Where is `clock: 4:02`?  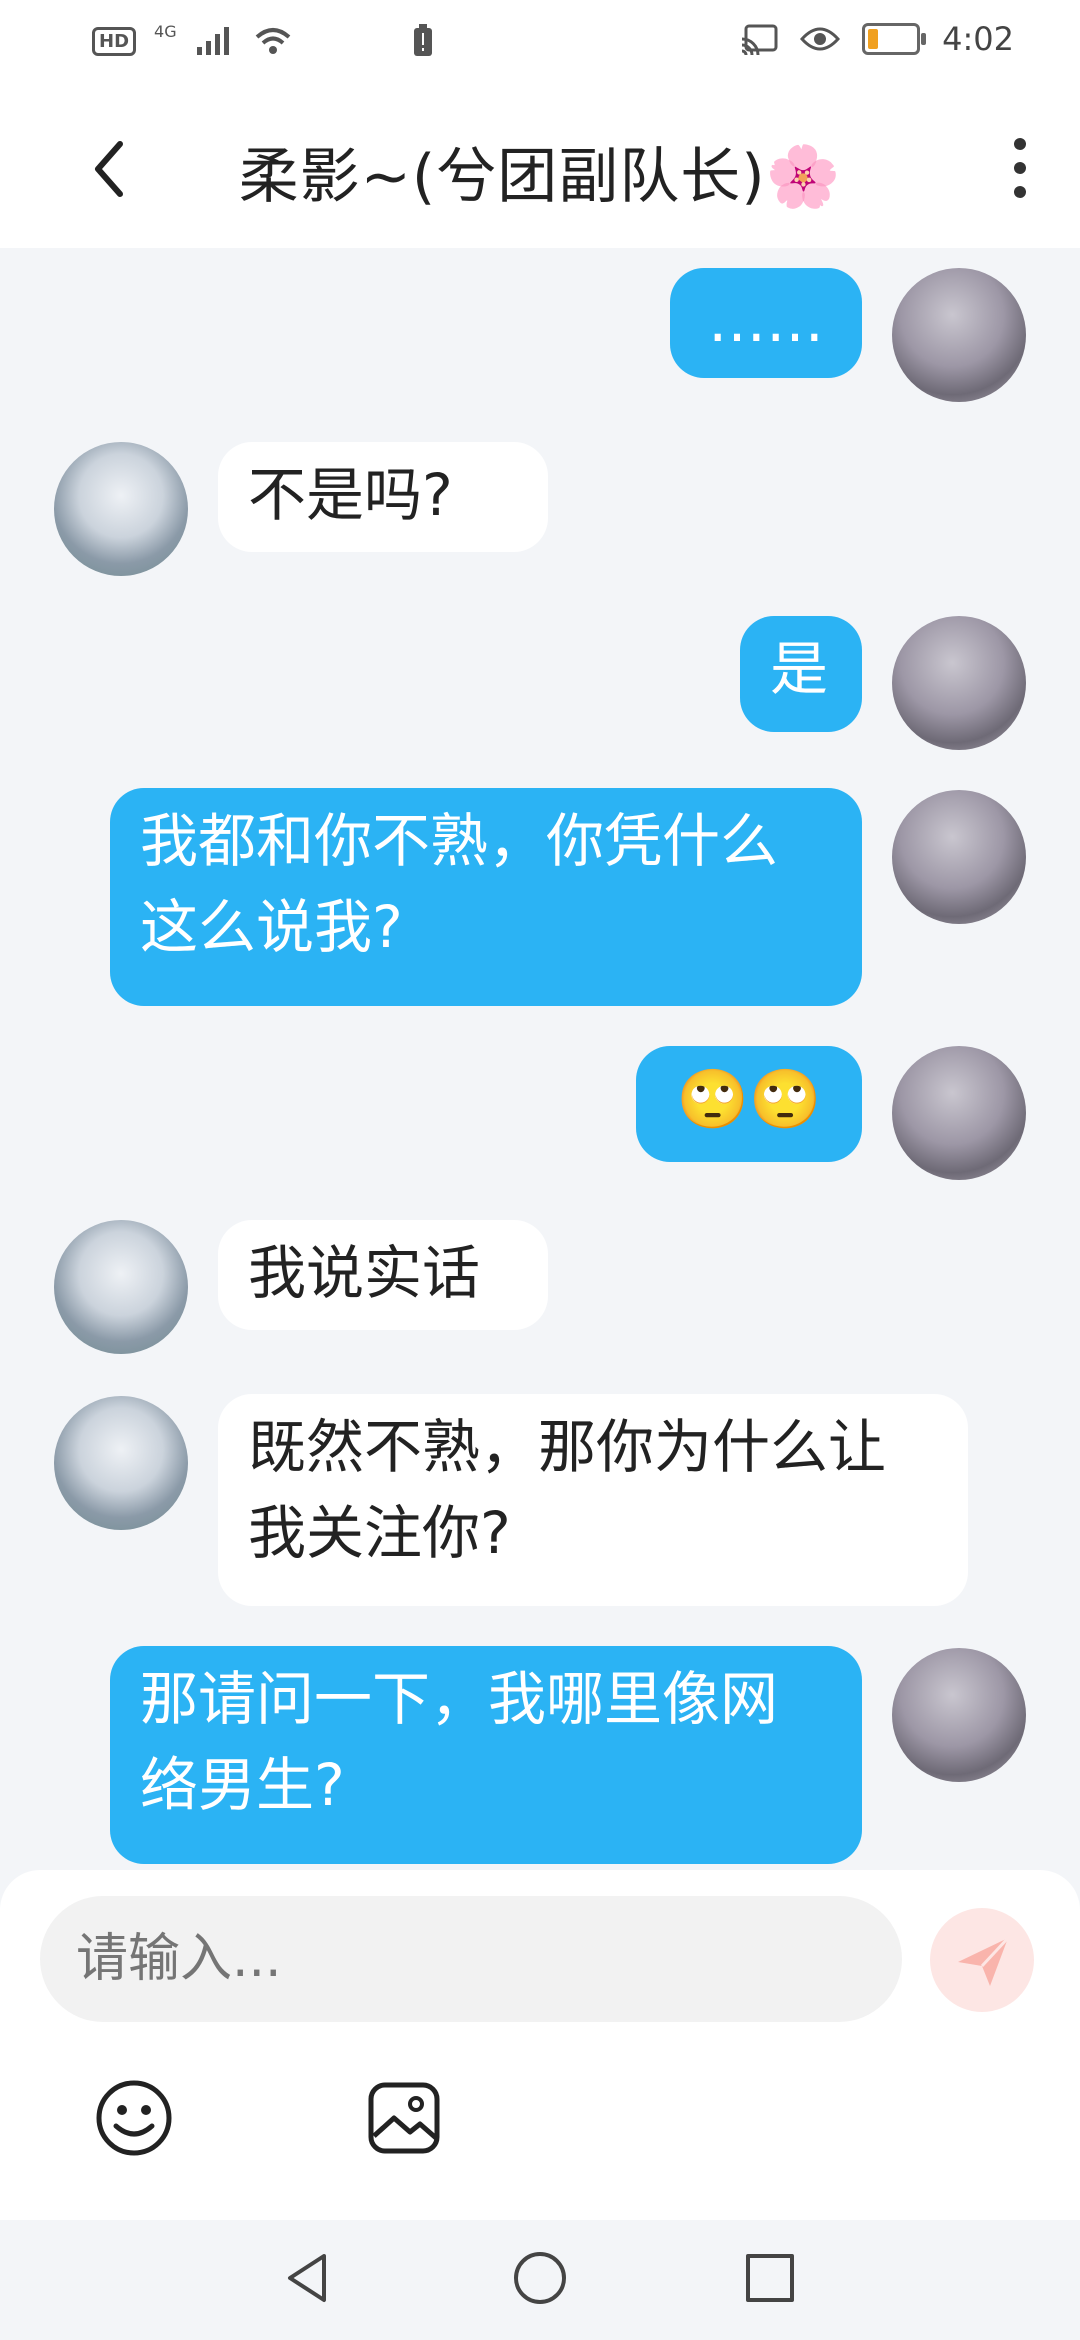 clock: 4:02 is located at coordinates (978, 39).